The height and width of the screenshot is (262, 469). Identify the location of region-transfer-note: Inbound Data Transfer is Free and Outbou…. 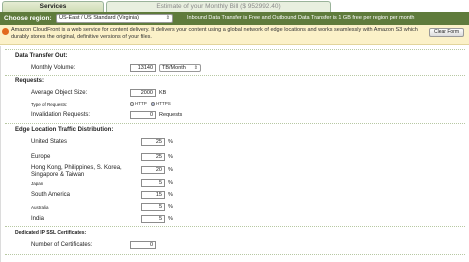
(301, 18).